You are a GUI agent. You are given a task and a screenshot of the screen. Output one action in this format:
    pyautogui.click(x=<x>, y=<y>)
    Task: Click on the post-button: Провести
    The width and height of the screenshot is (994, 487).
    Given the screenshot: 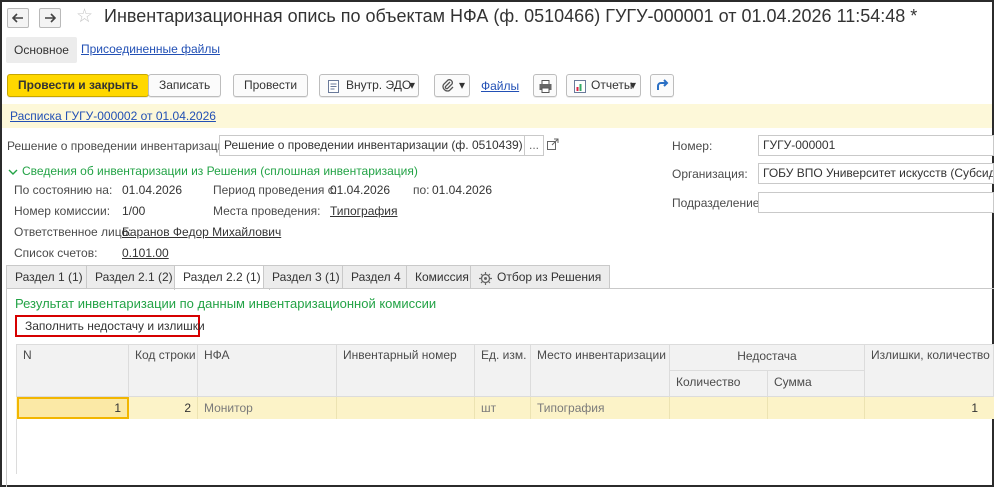 What is the action you would take?
    pyautogui.click(x=271, y=85)
    